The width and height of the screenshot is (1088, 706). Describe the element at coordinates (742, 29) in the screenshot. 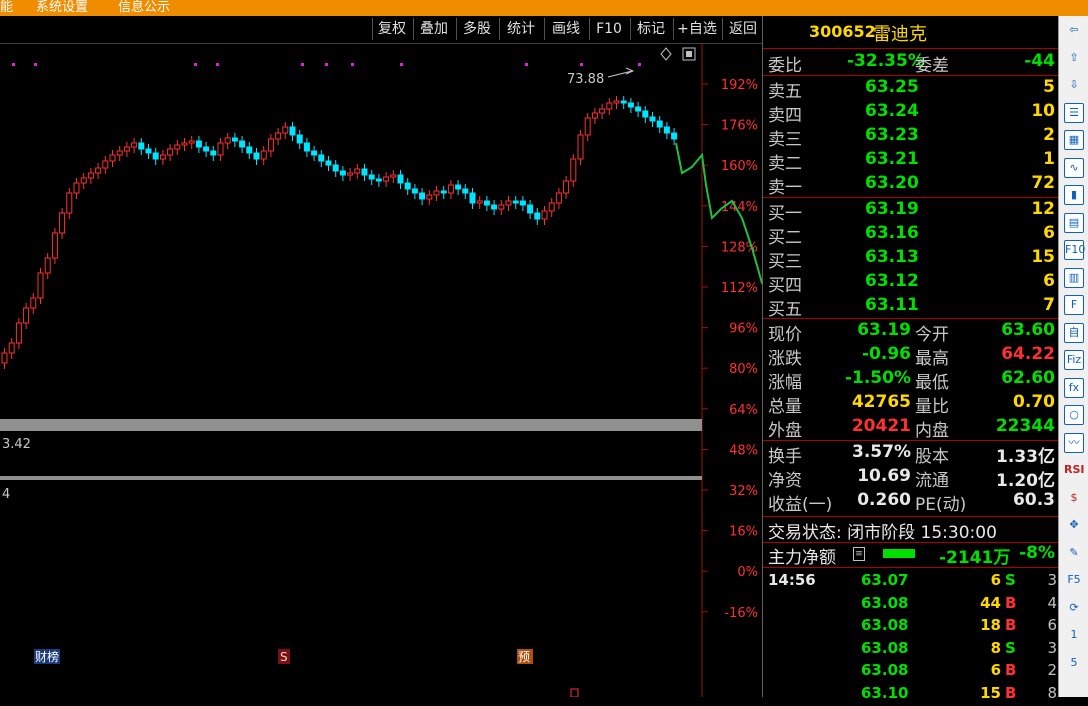

I see `back-button: 返回` at that location.